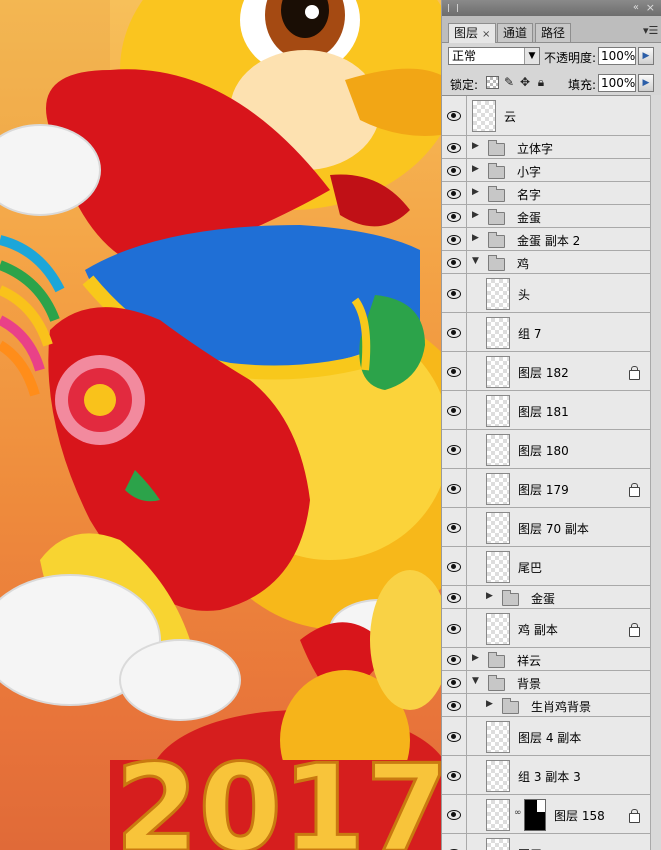  Describe the element at coordinates (547, 193) in the screenshot. I see `layer-group-row: ▶ 名字` at that location.